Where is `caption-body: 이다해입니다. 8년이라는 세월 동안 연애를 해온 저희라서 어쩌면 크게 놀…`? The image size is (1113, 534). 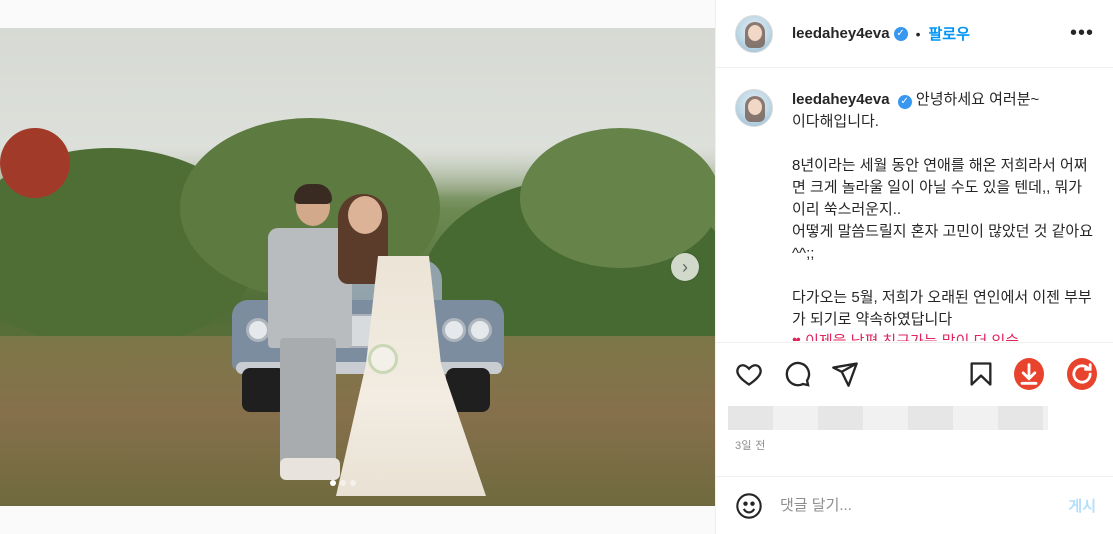
caption-body: 이다해입니다. 8년이라는 세월 동안 연애를 해온 저희라서 어쩌면 크게 놀… is located at coordinates (943, 220).